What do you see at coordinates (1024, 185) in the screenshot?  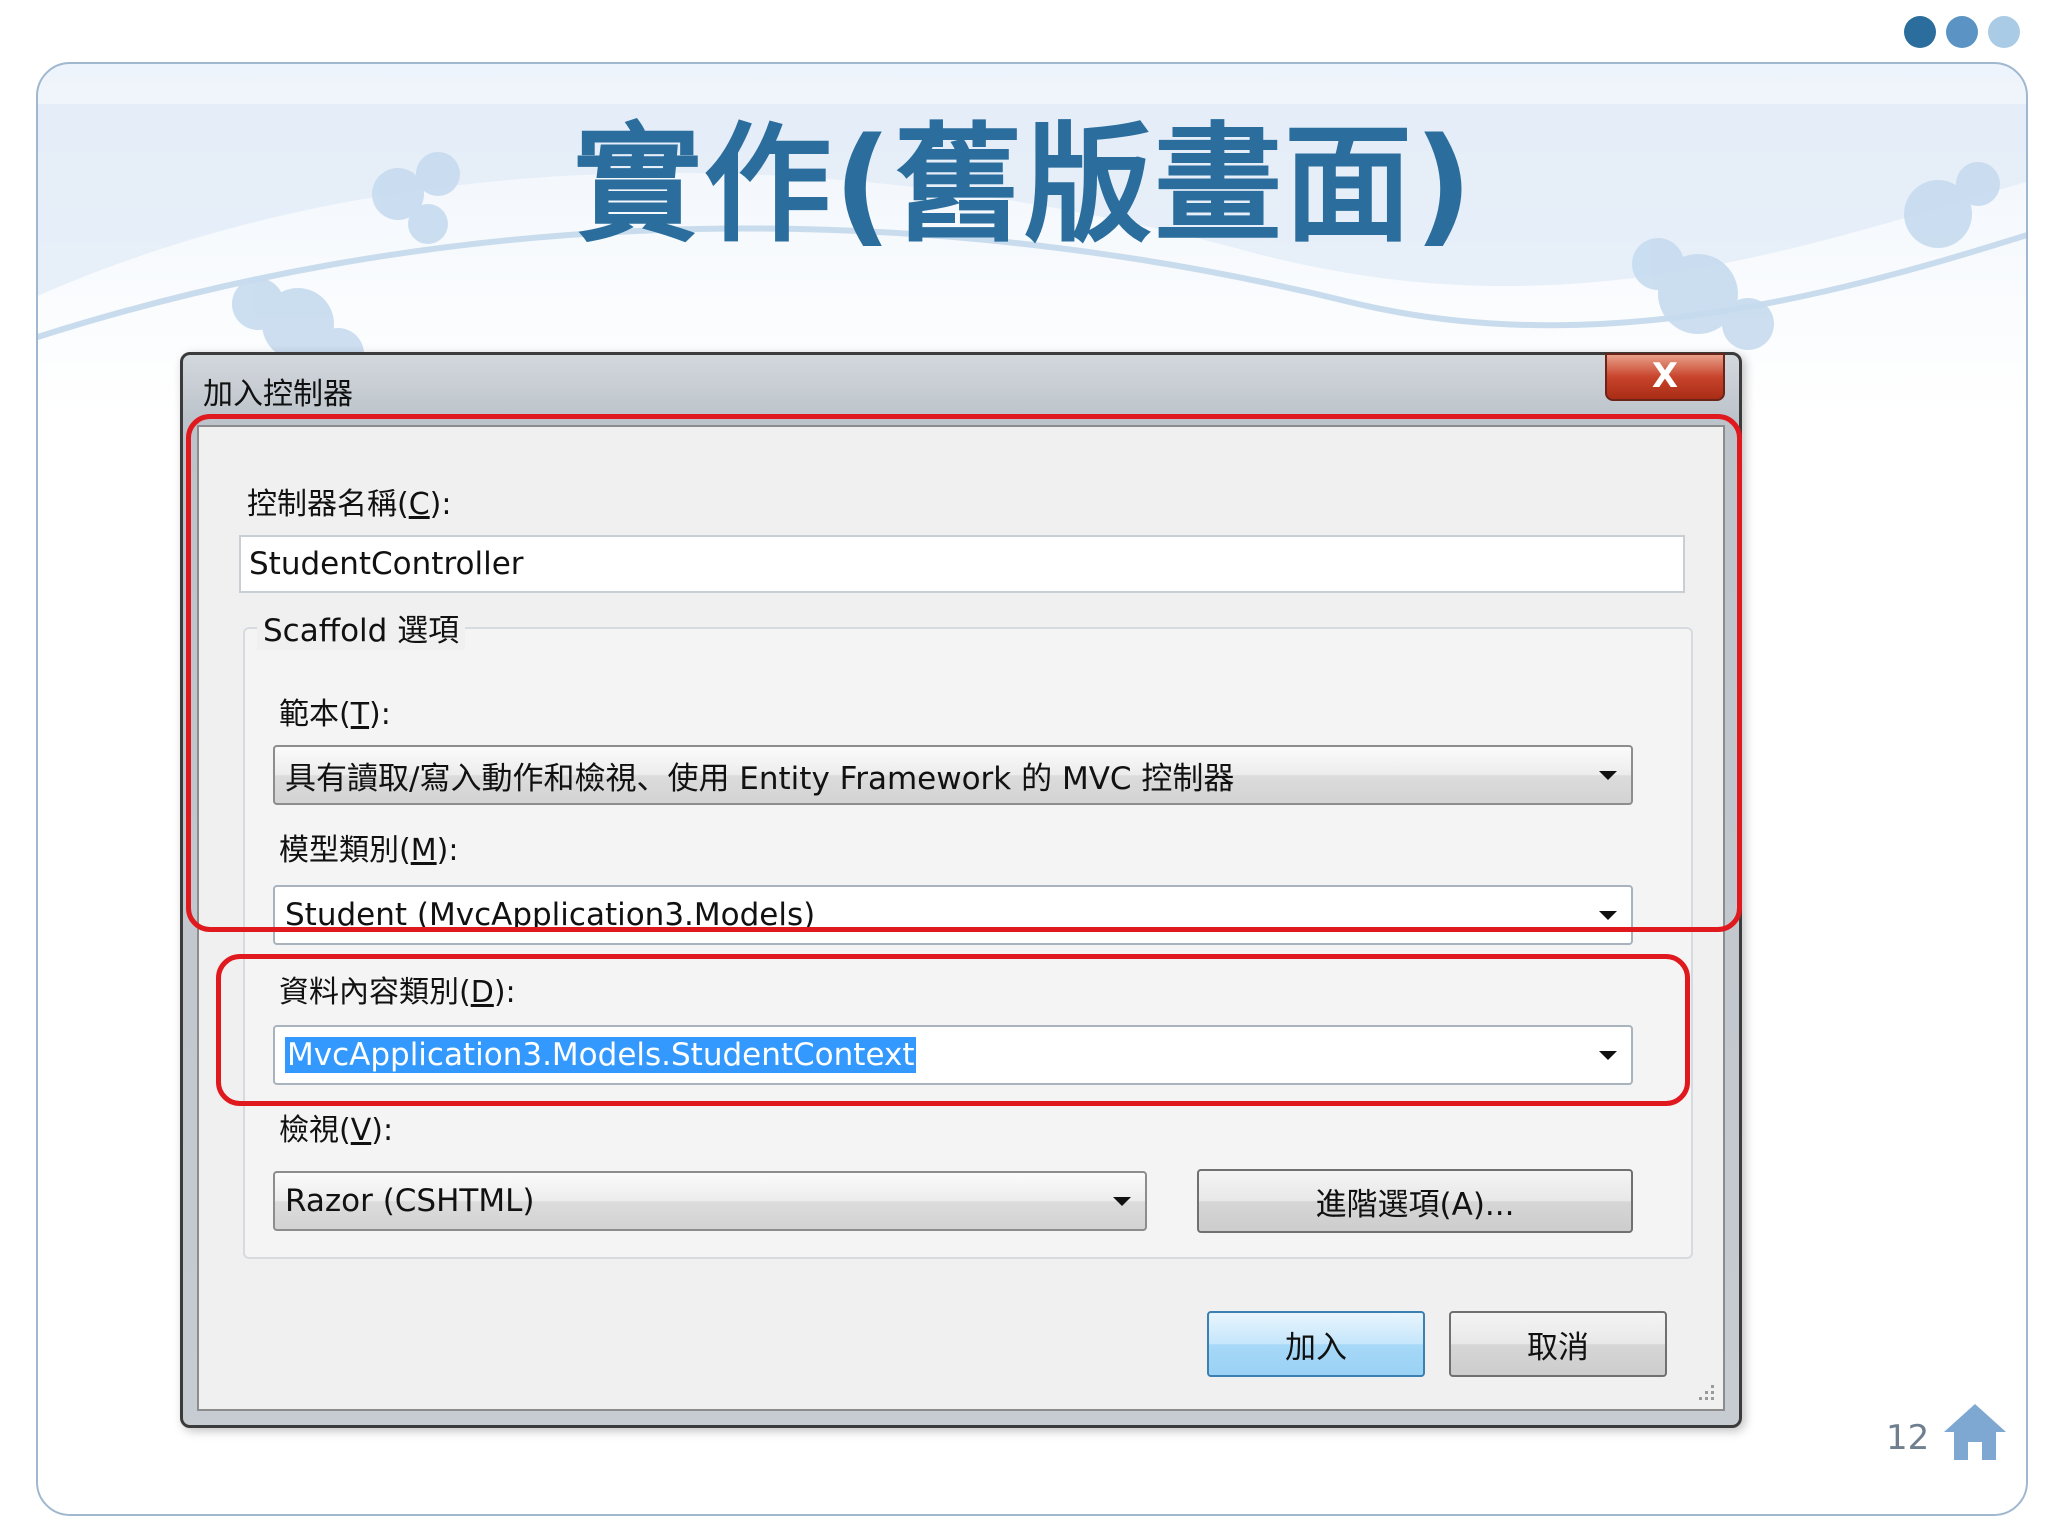 I see `slide-title: 實作(舊版畫面)` at bounding box center [1024, 185].